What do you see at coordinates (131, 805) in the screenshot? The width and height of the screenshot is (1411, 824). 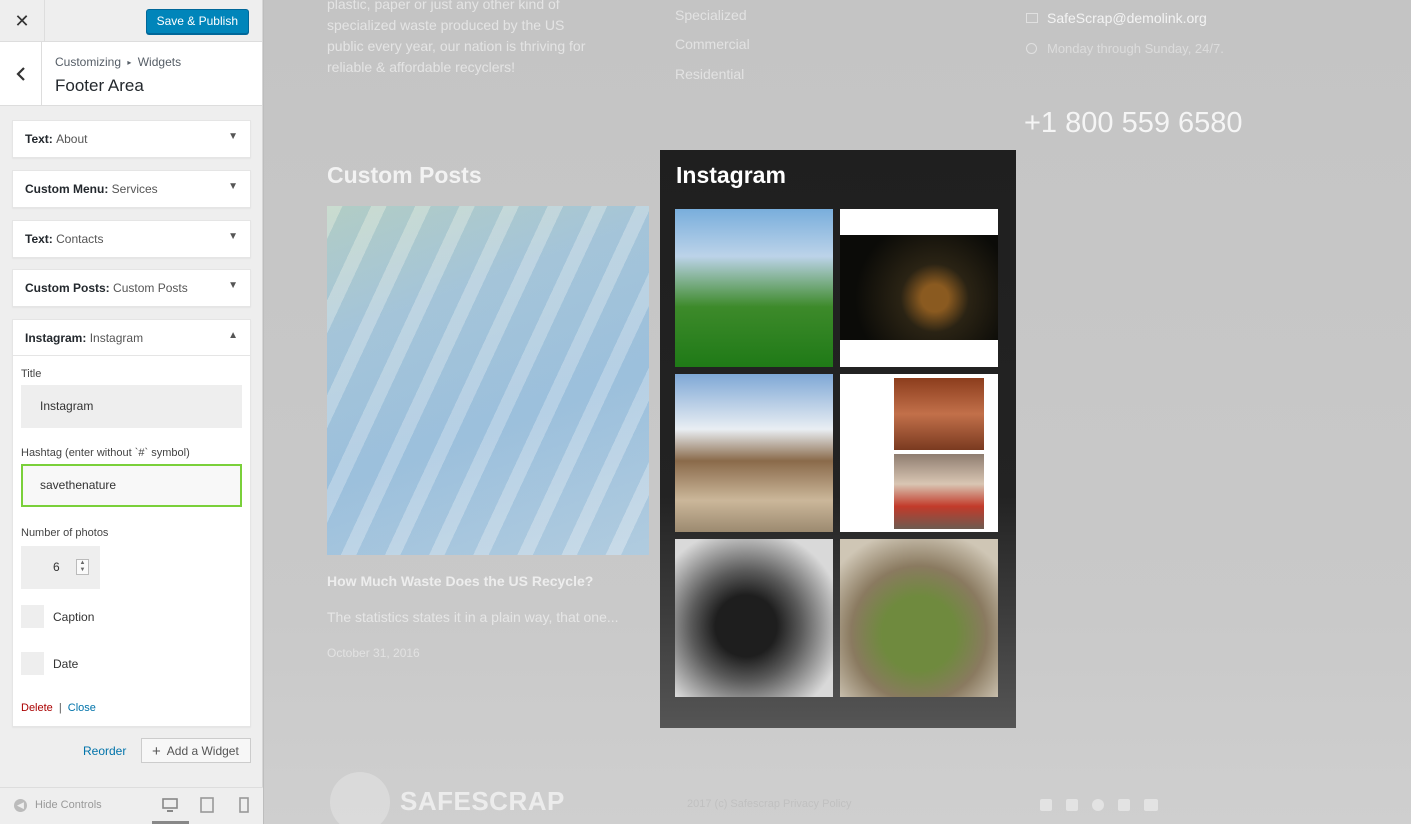 I see `customizer-footer: ◀ Hide Controls` at bounding box center [131, 805].